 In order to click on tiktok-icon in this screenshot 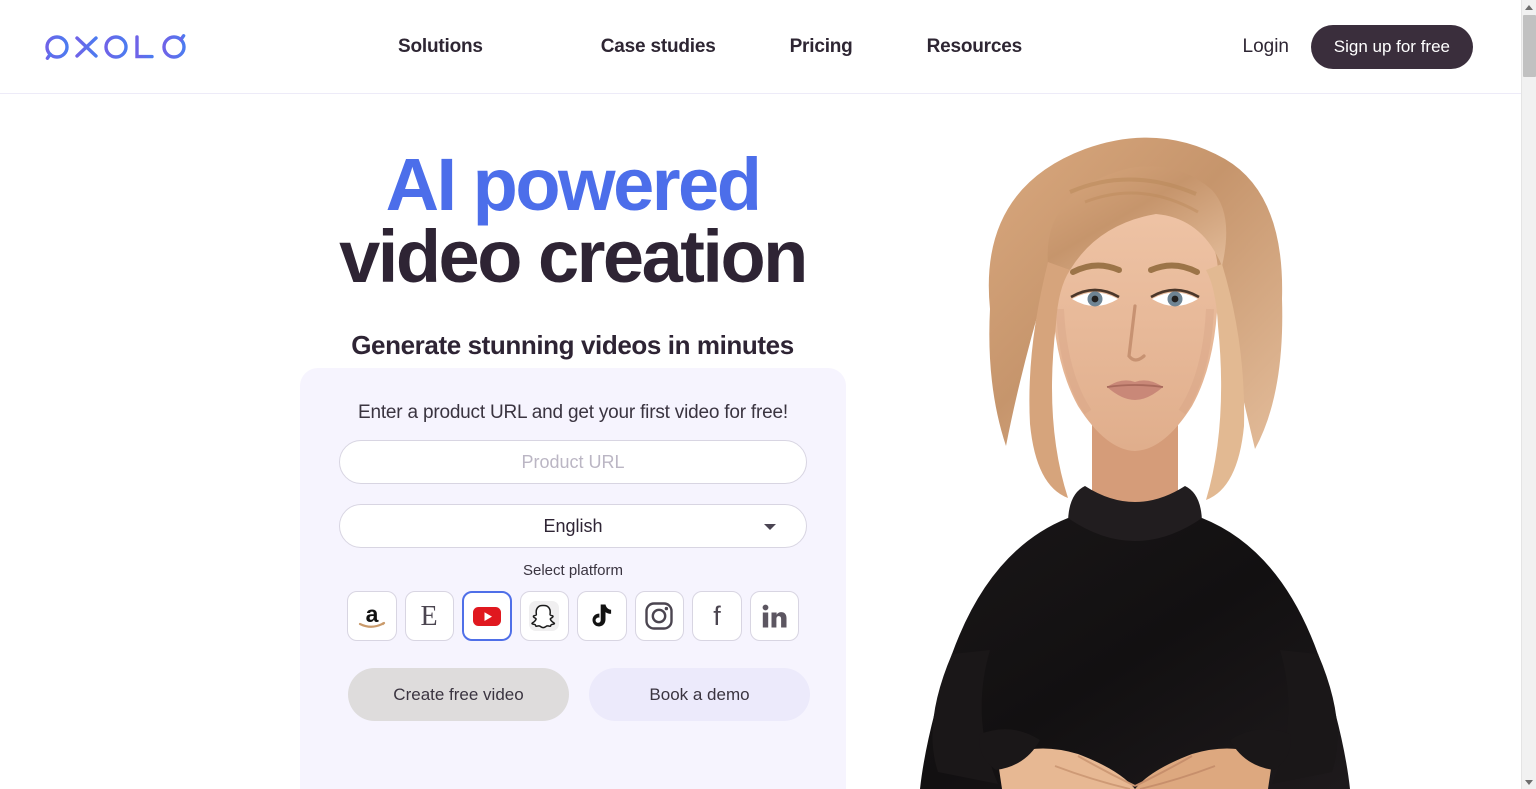, I will do `click(601, 615)`.